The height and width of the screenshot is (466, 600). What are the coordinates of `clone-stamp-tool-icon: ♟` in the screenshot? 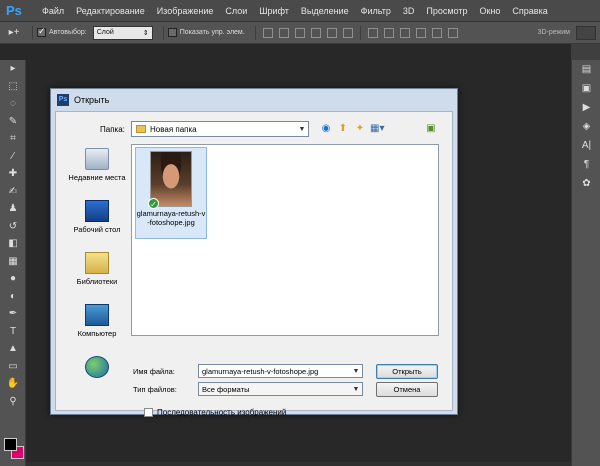 It's located at (13, 209).